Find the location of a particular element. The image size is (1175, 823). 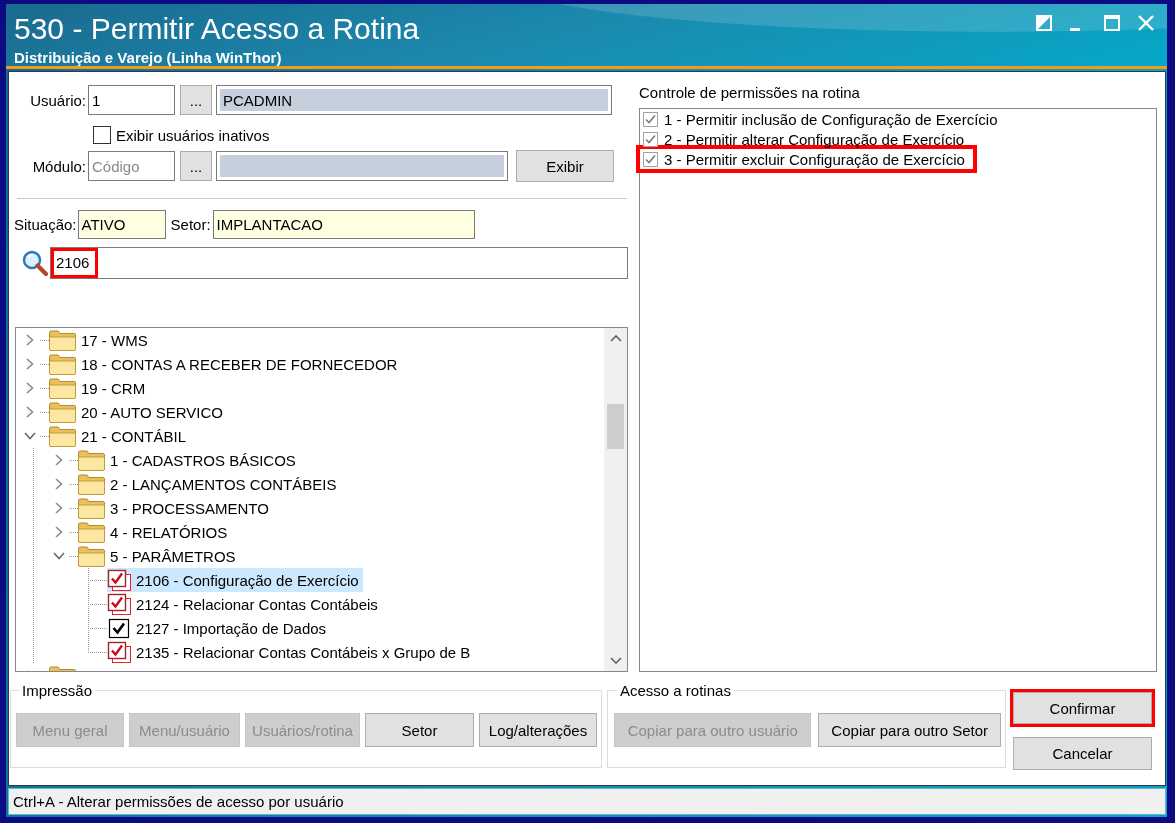

tree-item: 21 - CONTÁBIL is located at coordinates (120, 436).